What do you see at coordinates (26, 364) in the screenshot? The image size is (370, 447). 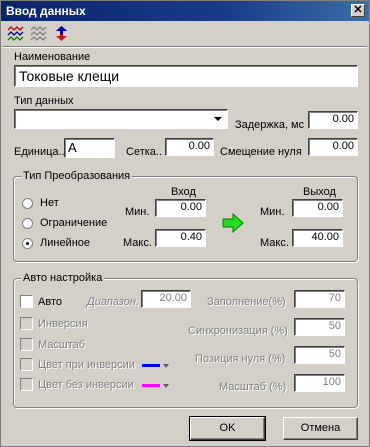 I see `color-inversion-checkbox` at bounding box center [26, 364].